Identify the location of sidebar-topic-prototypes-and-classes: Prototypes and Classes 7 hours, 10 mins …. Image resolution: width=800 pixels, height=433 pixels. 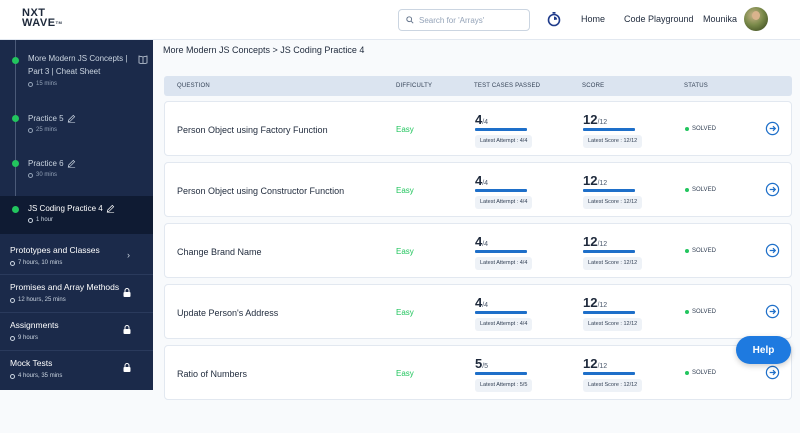
(76, 256).